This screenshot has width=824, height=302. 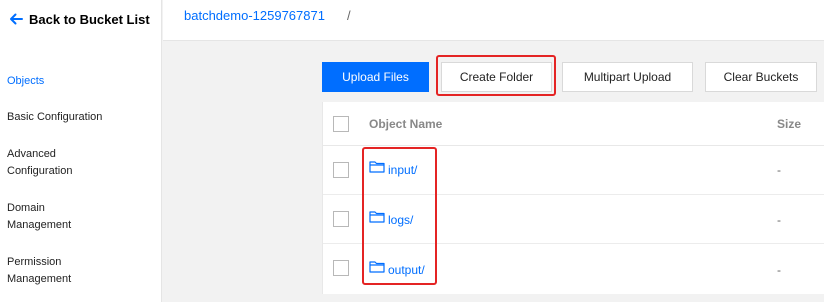 What do you see at coordinates (16, 19) in the screenshot?
I see `arrow-left-icon` at bounding box center [16, 19].